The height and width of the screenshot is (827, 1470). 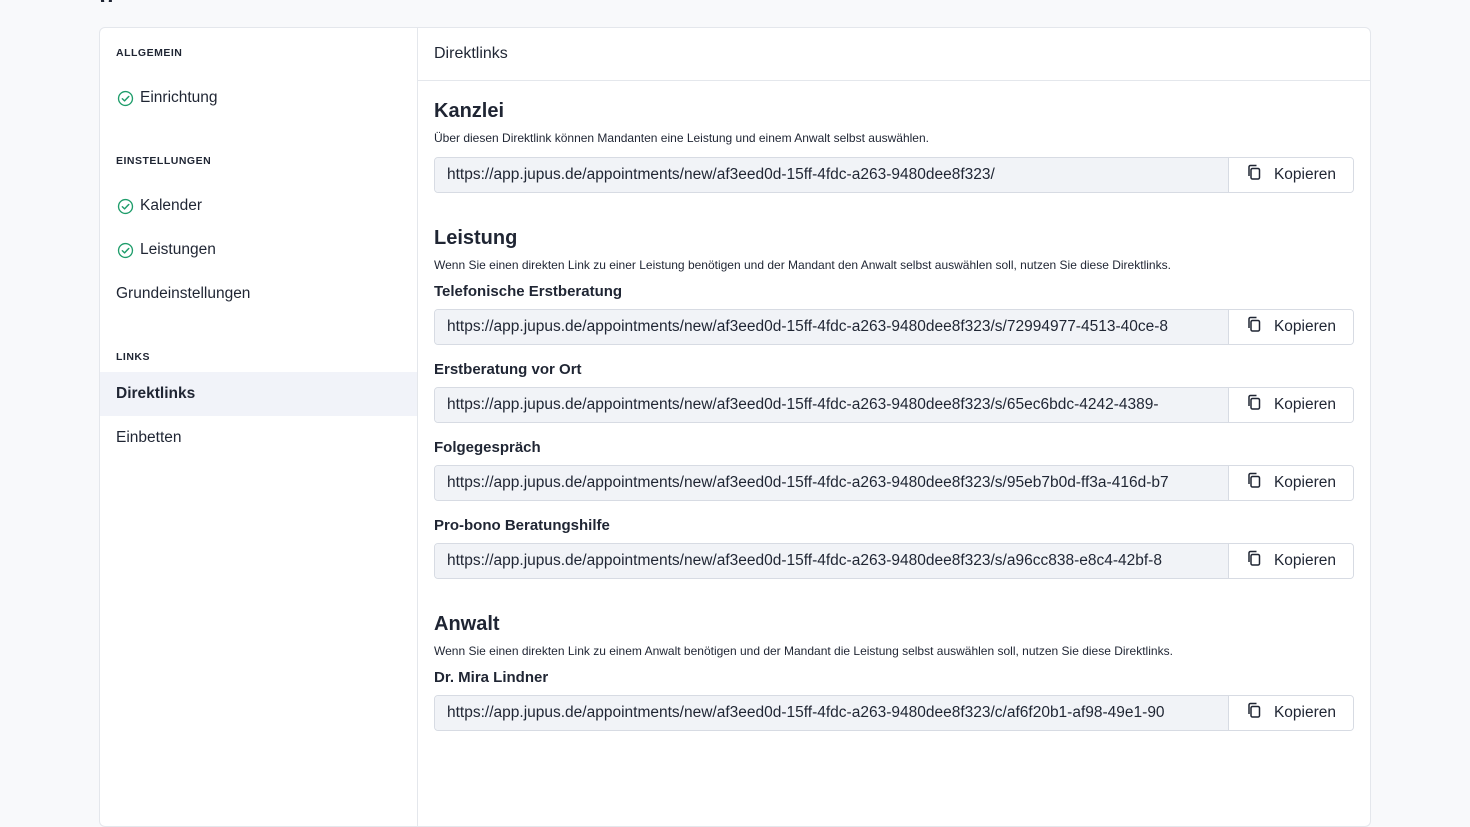 What do you see at coordinates (894, 54) in the screenshot?
I see `panel-title: Direktlinks` at bounding box center [894, 54].